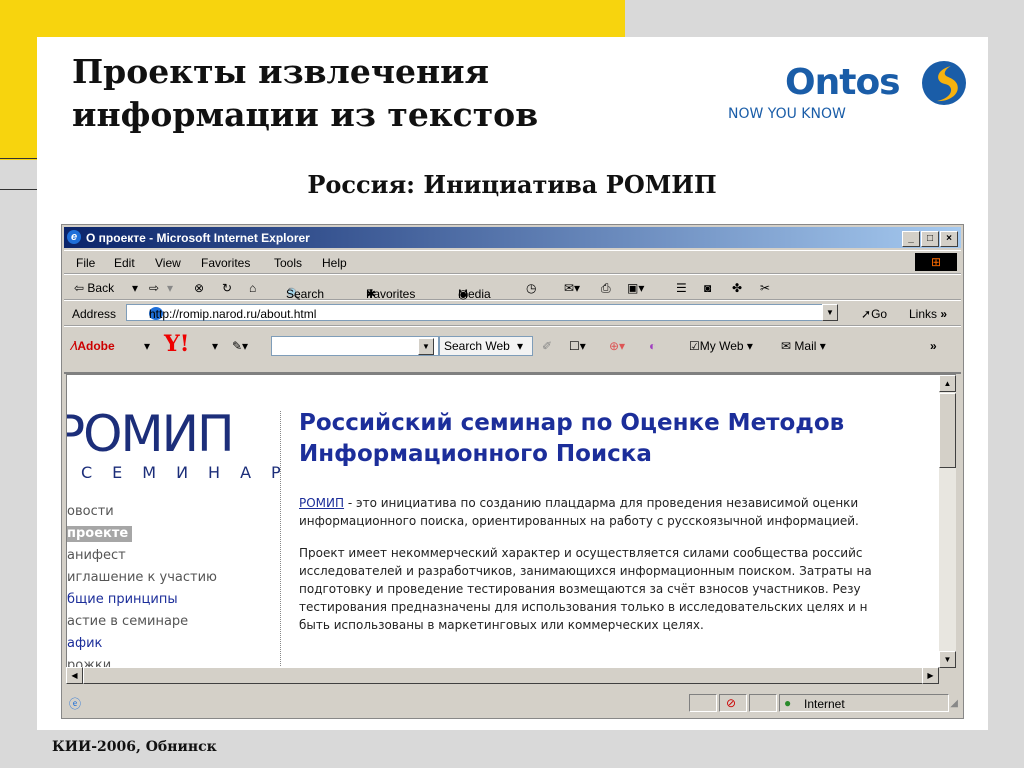 Image resolution: width=1024 pixels, height=768 pixels. What do you see at coordinates (606, 288) in the screenshot?
I see `print-icon: ⎙` at bounding box center [606, 288].